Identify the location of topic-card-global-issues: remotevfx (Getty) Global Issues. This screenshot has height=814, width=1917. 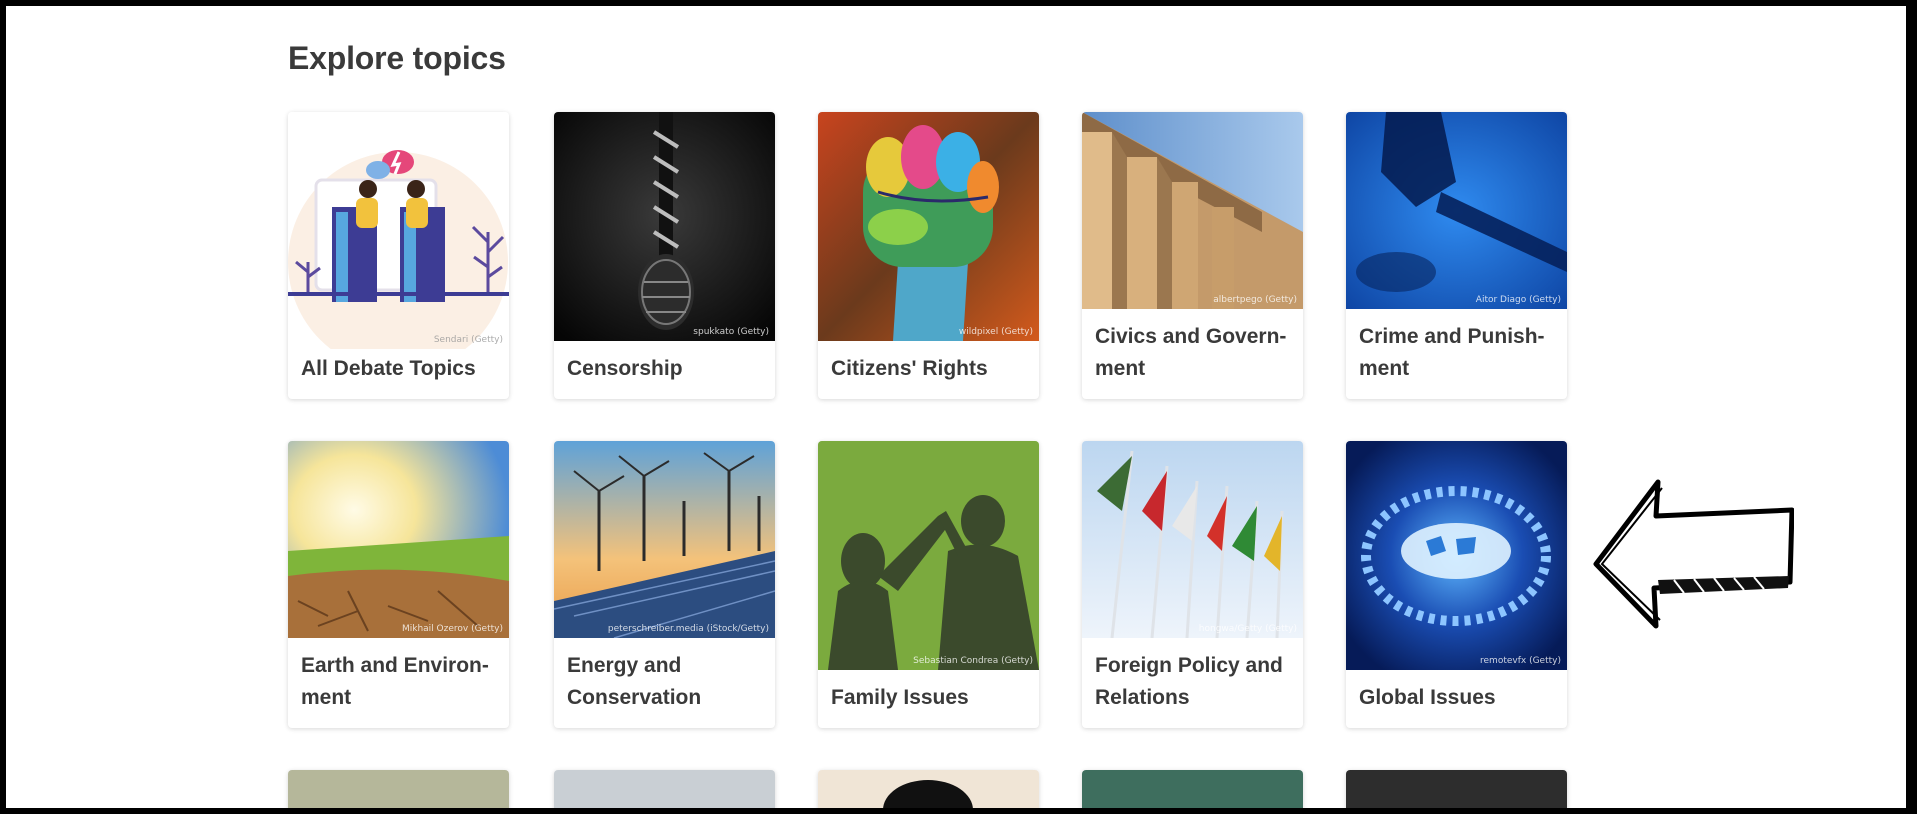
(1456, 584).